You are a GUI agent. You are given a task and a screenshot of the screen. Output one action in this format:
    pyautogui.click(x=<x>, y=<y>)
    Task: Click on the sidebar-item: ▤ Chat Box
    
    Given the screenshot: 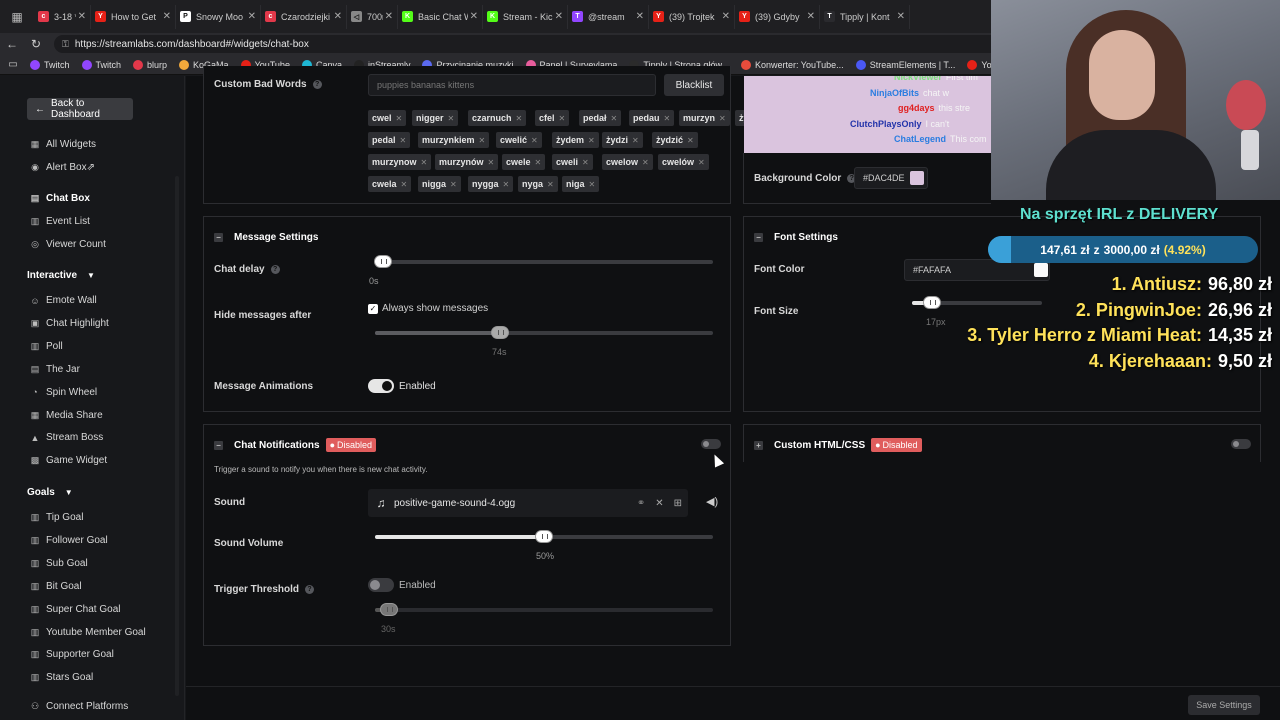 What is the action you would take?
    pyautogui.click(x=60, y=198)
    